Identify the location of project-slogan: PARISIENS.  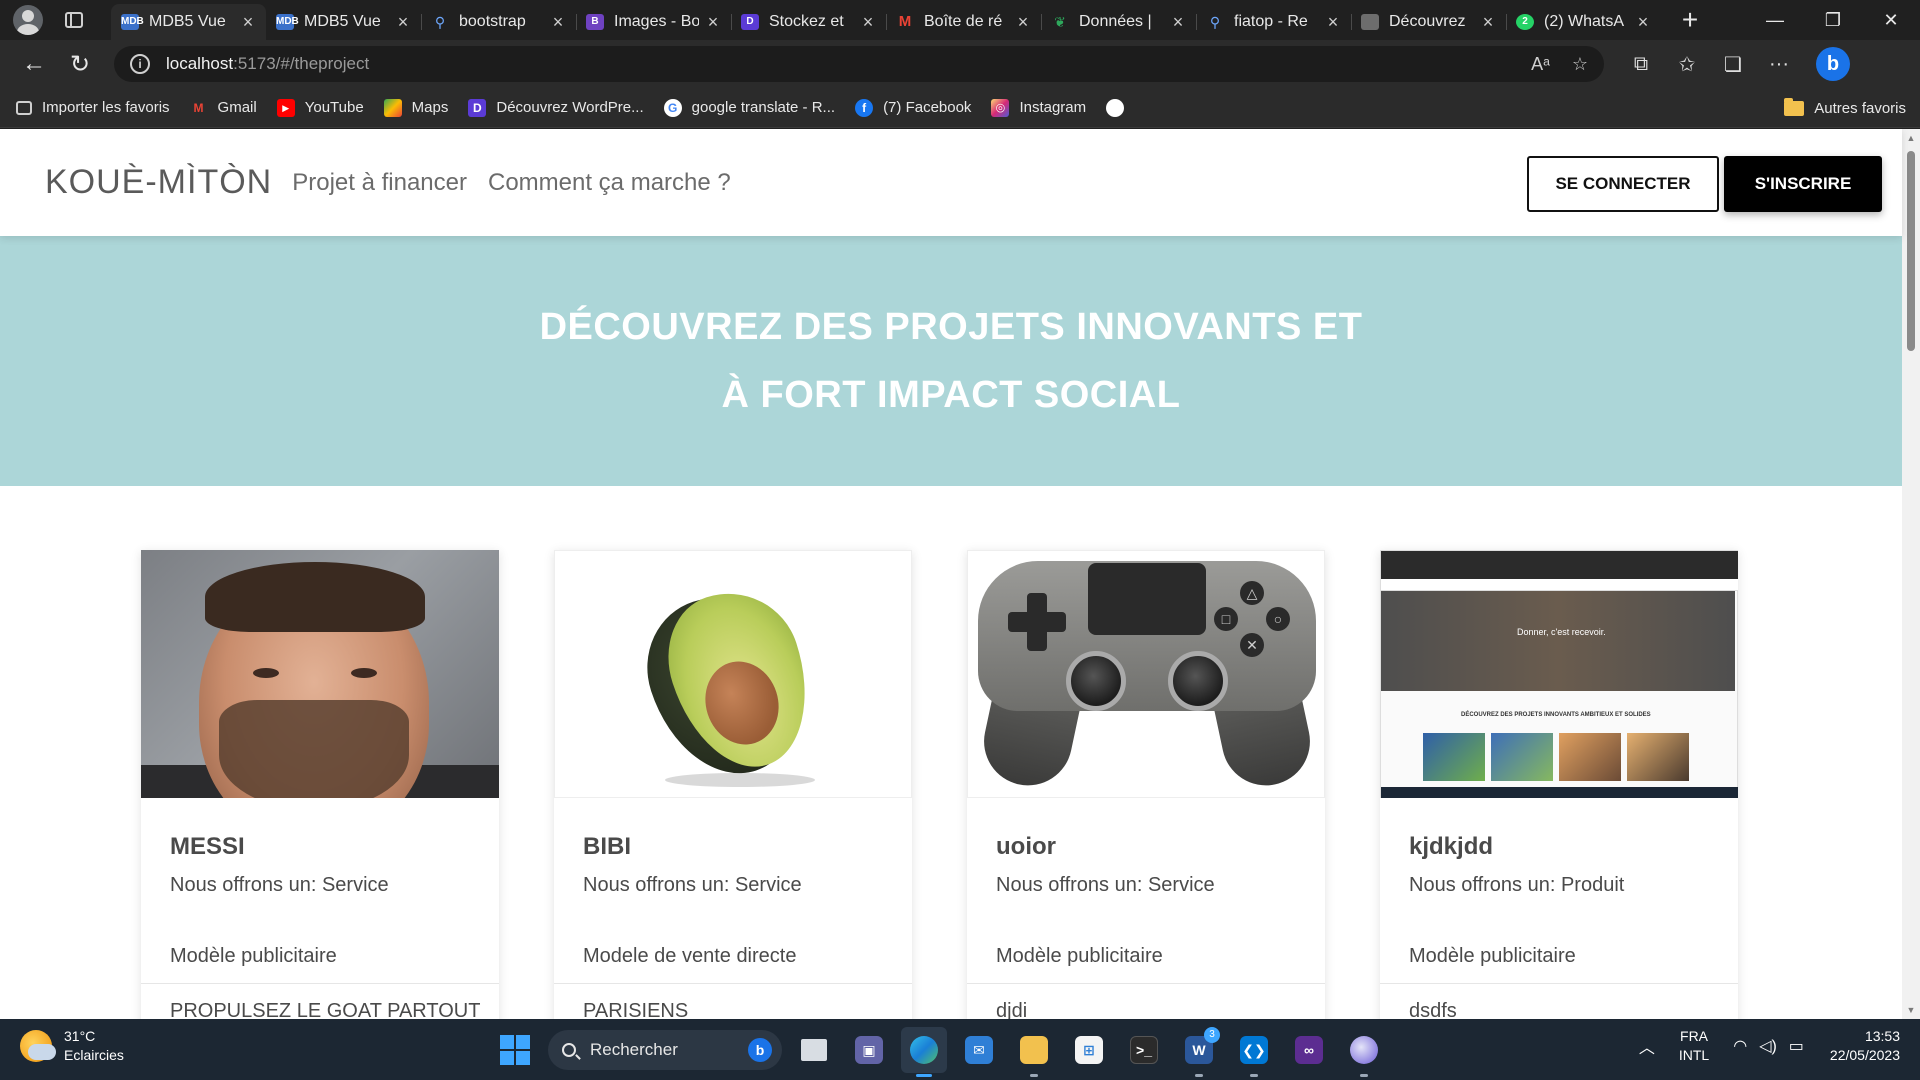
(636, 1009).